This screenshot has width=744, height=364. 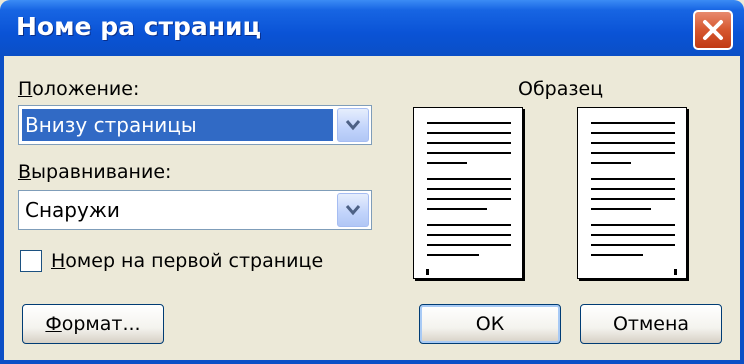 I want to click on position-label-accel: П, so click(x=25, y=89).